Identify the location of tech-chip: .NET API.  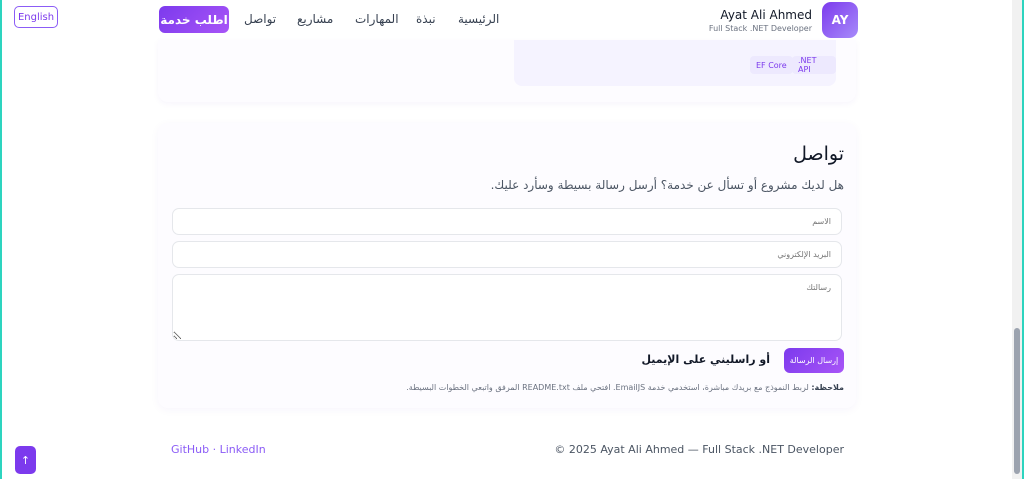
(814, 65).